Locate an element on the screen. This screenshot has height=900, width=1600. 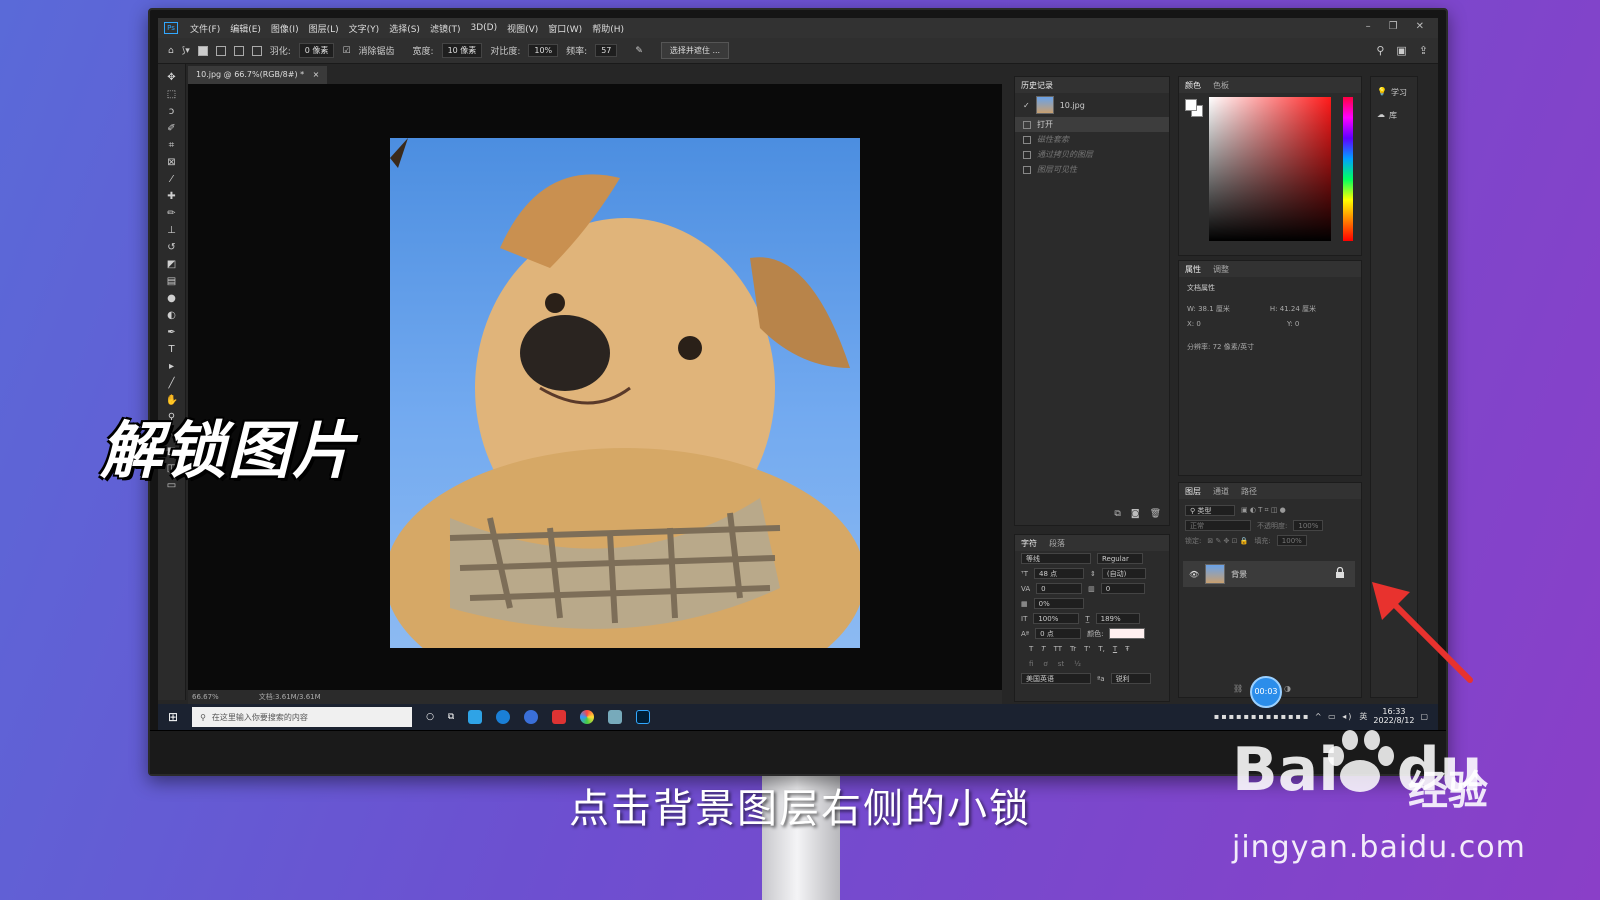
close-button: ✕ is located at coordinates (1420, 26).